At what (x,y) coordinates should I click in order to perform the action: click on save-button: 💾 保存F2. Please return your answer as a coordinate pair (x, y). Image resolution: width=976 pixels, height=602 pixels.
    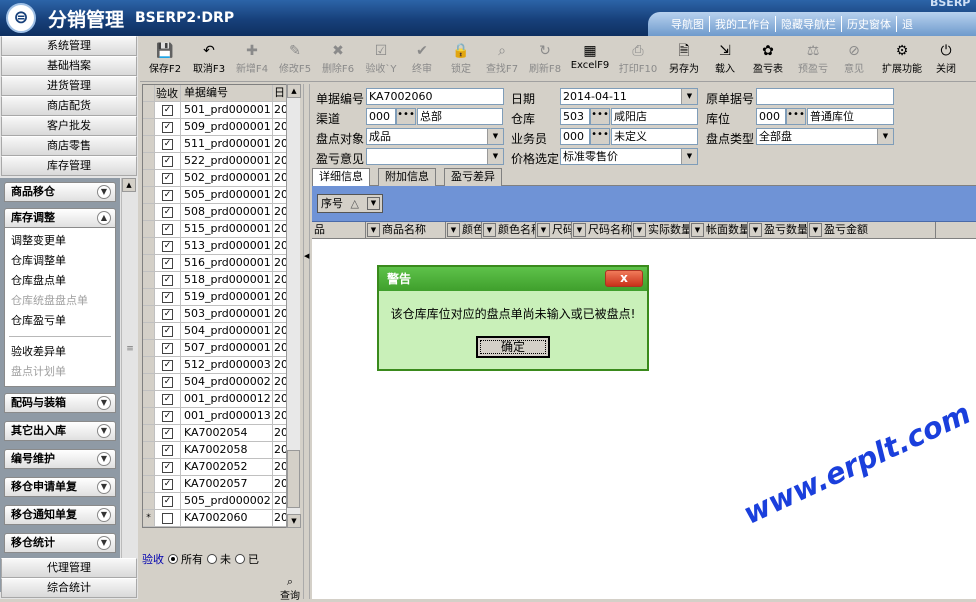
    Looking at the image, I should click on (165, 58).